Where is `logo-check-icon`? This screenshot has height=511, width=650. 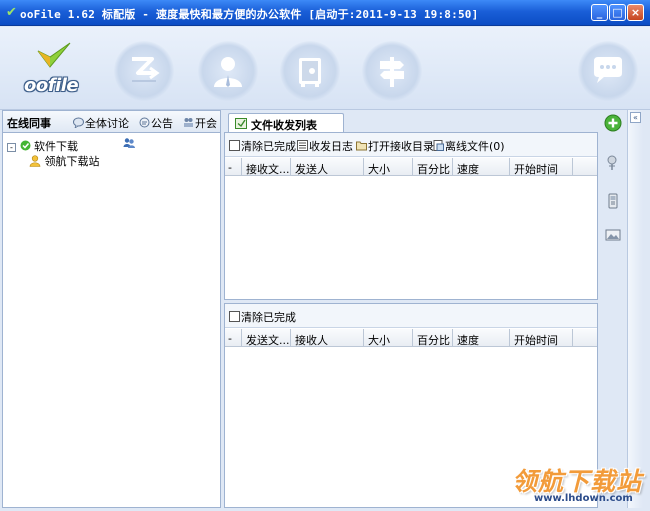 logo-check-icon is located at coordinates (54, 55).